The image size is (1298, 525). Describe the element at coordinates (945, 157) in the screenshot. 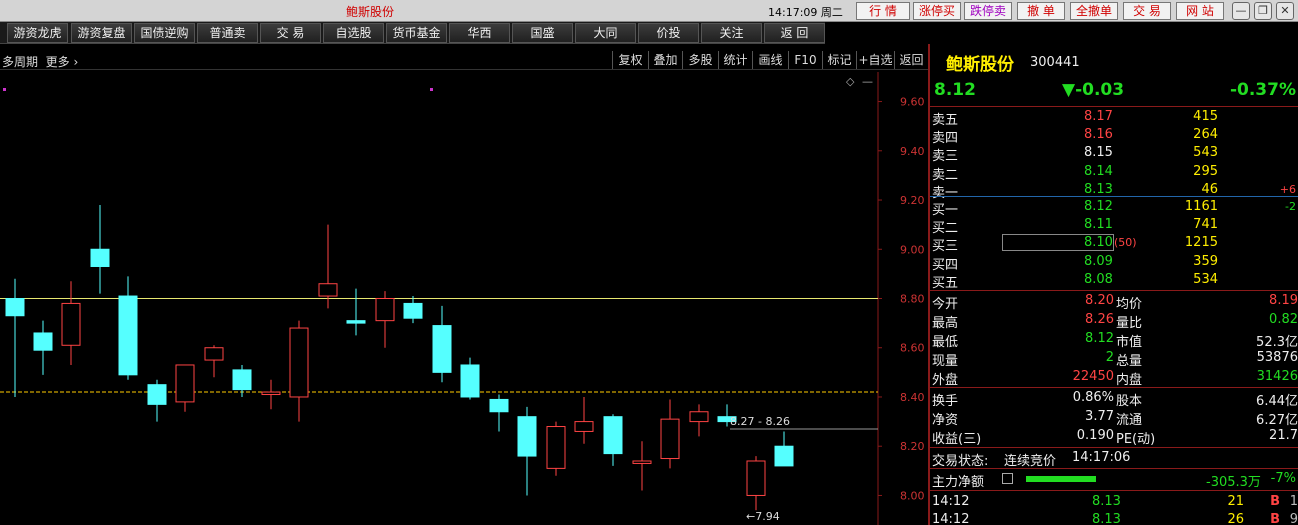

I see `asks-label: 卖三` at that location.